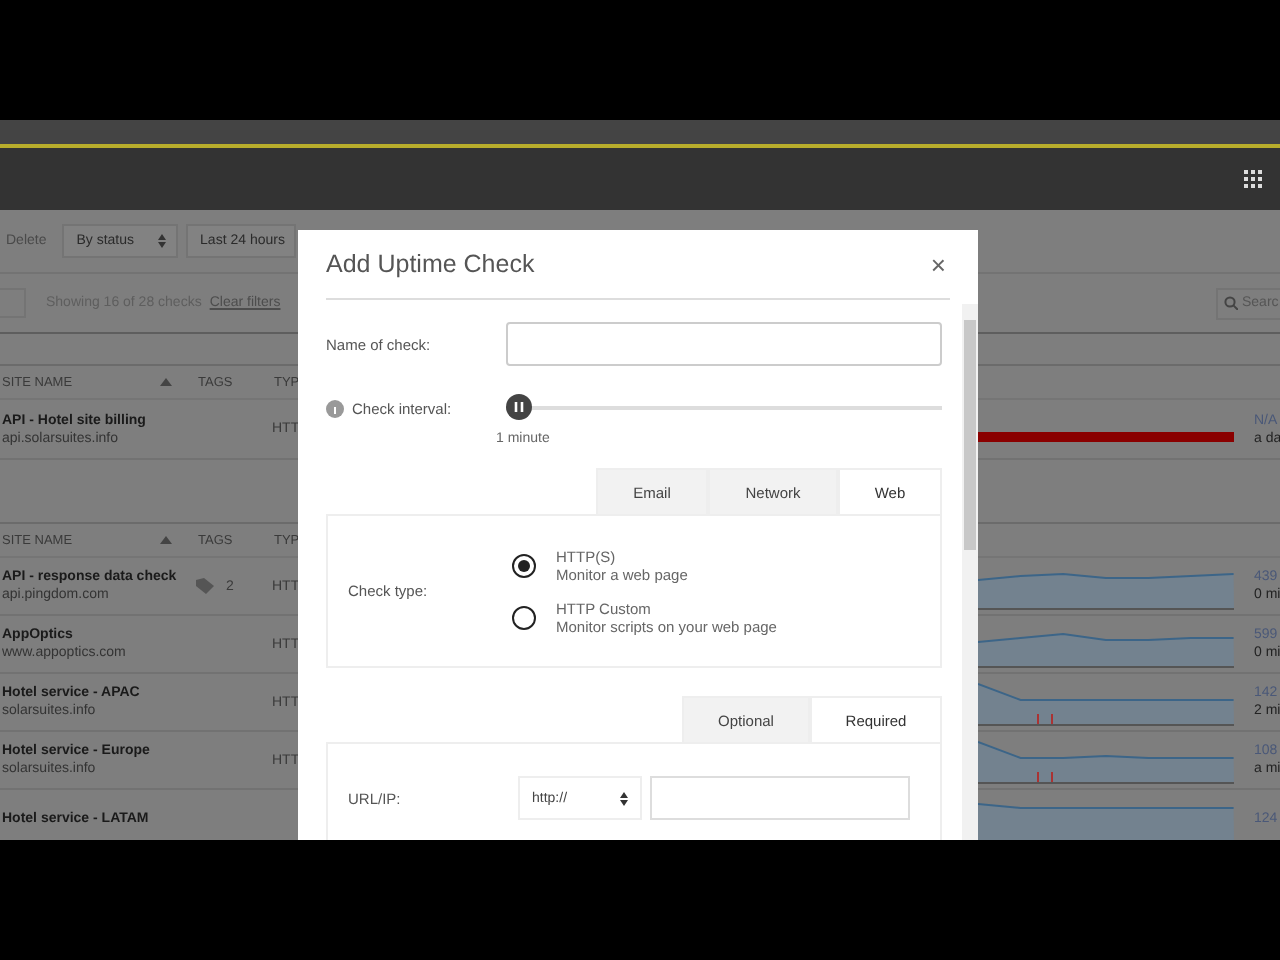 The width and height of the screenshot is (1280, 960). What do you see at coordinates (724, 344) in the screenshot?
I see `name-input` at bounding box center [724, 344].